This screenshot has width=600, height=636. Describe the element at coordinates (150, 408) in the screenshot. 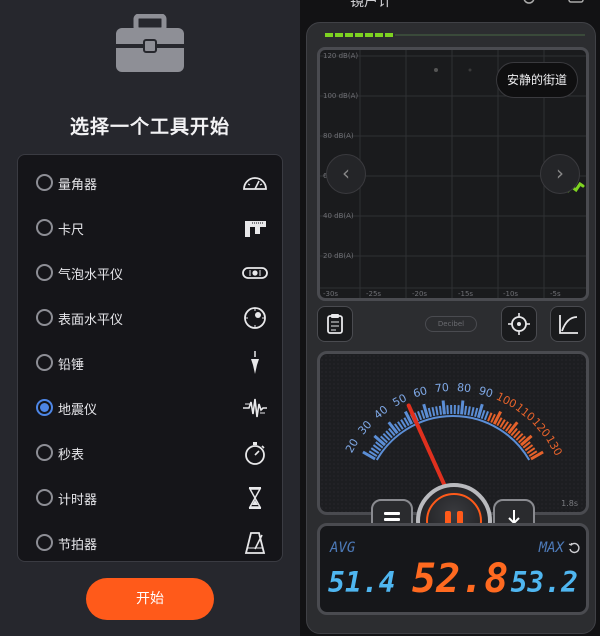

I see `tool-item-seismograph: 地震仪` at that location.